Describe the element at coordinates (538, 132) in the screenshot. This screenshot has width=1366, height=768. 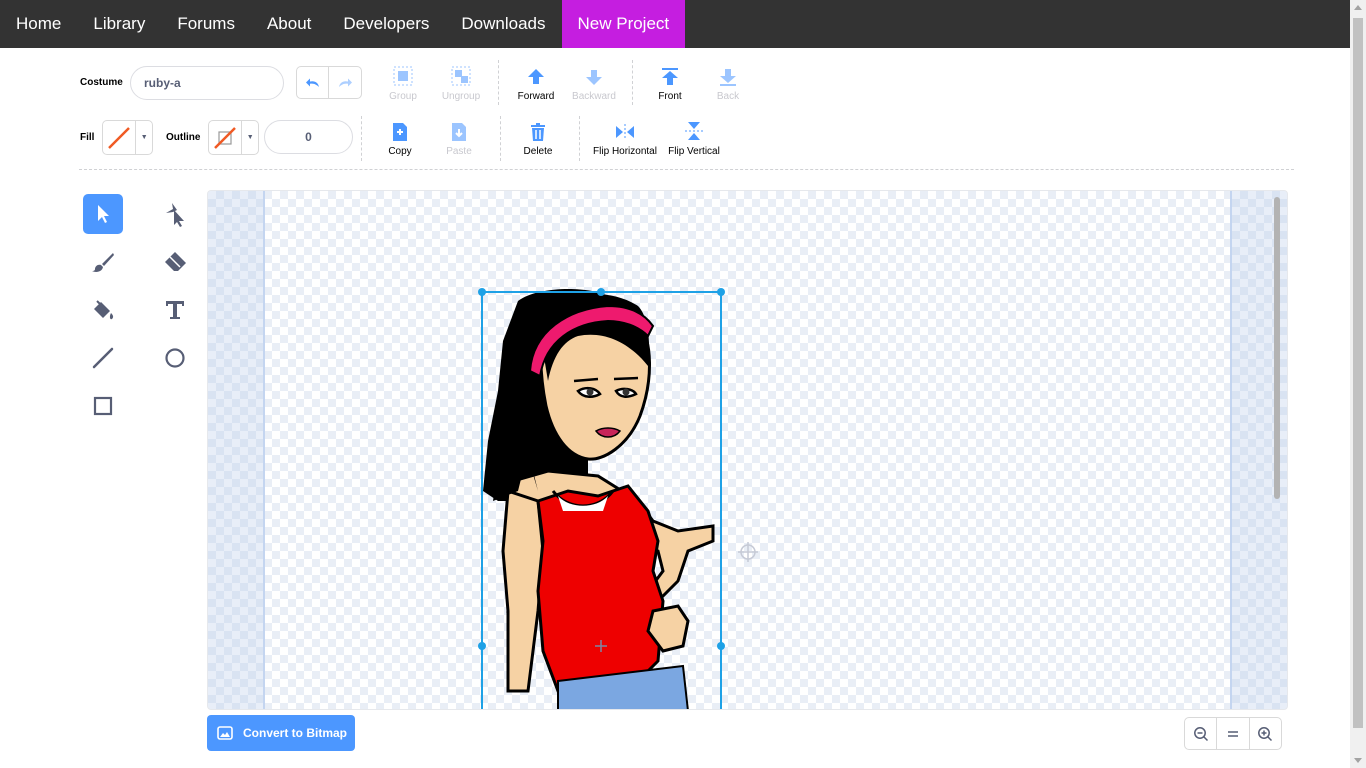
I see `trash-icon` at that location.